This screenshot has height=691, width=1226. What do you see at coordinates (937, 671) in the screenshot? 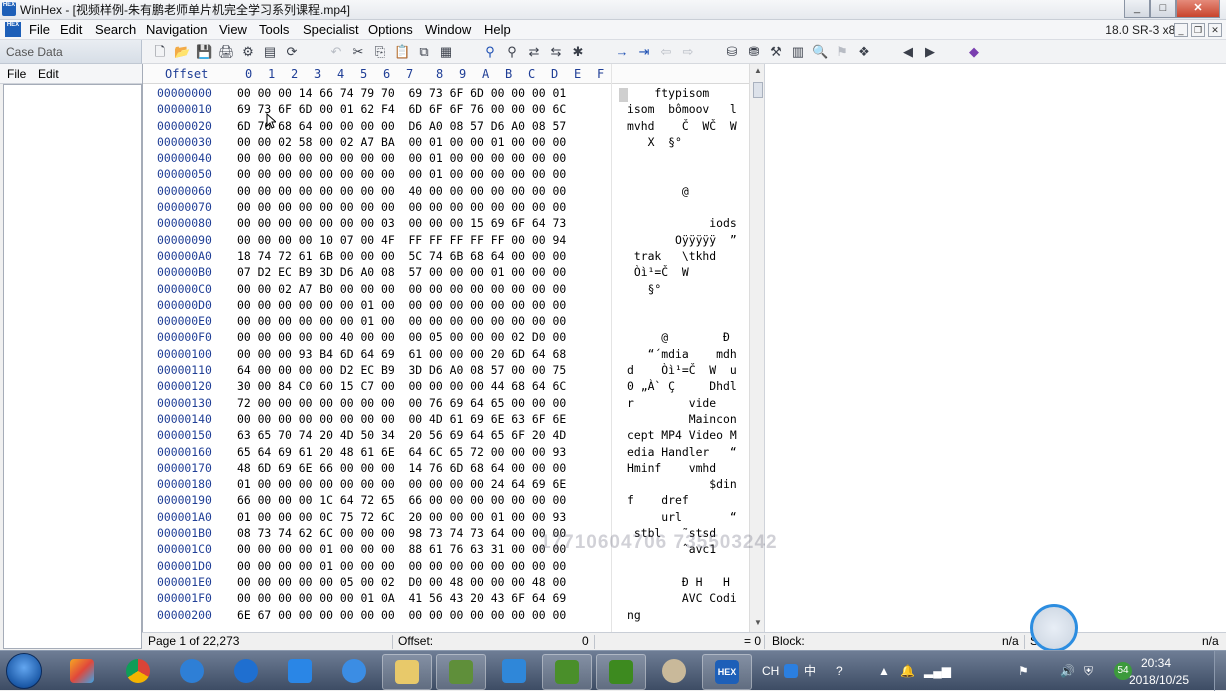
I see `signal-icon: ▂▄▆` at bounding box center [937, 671].